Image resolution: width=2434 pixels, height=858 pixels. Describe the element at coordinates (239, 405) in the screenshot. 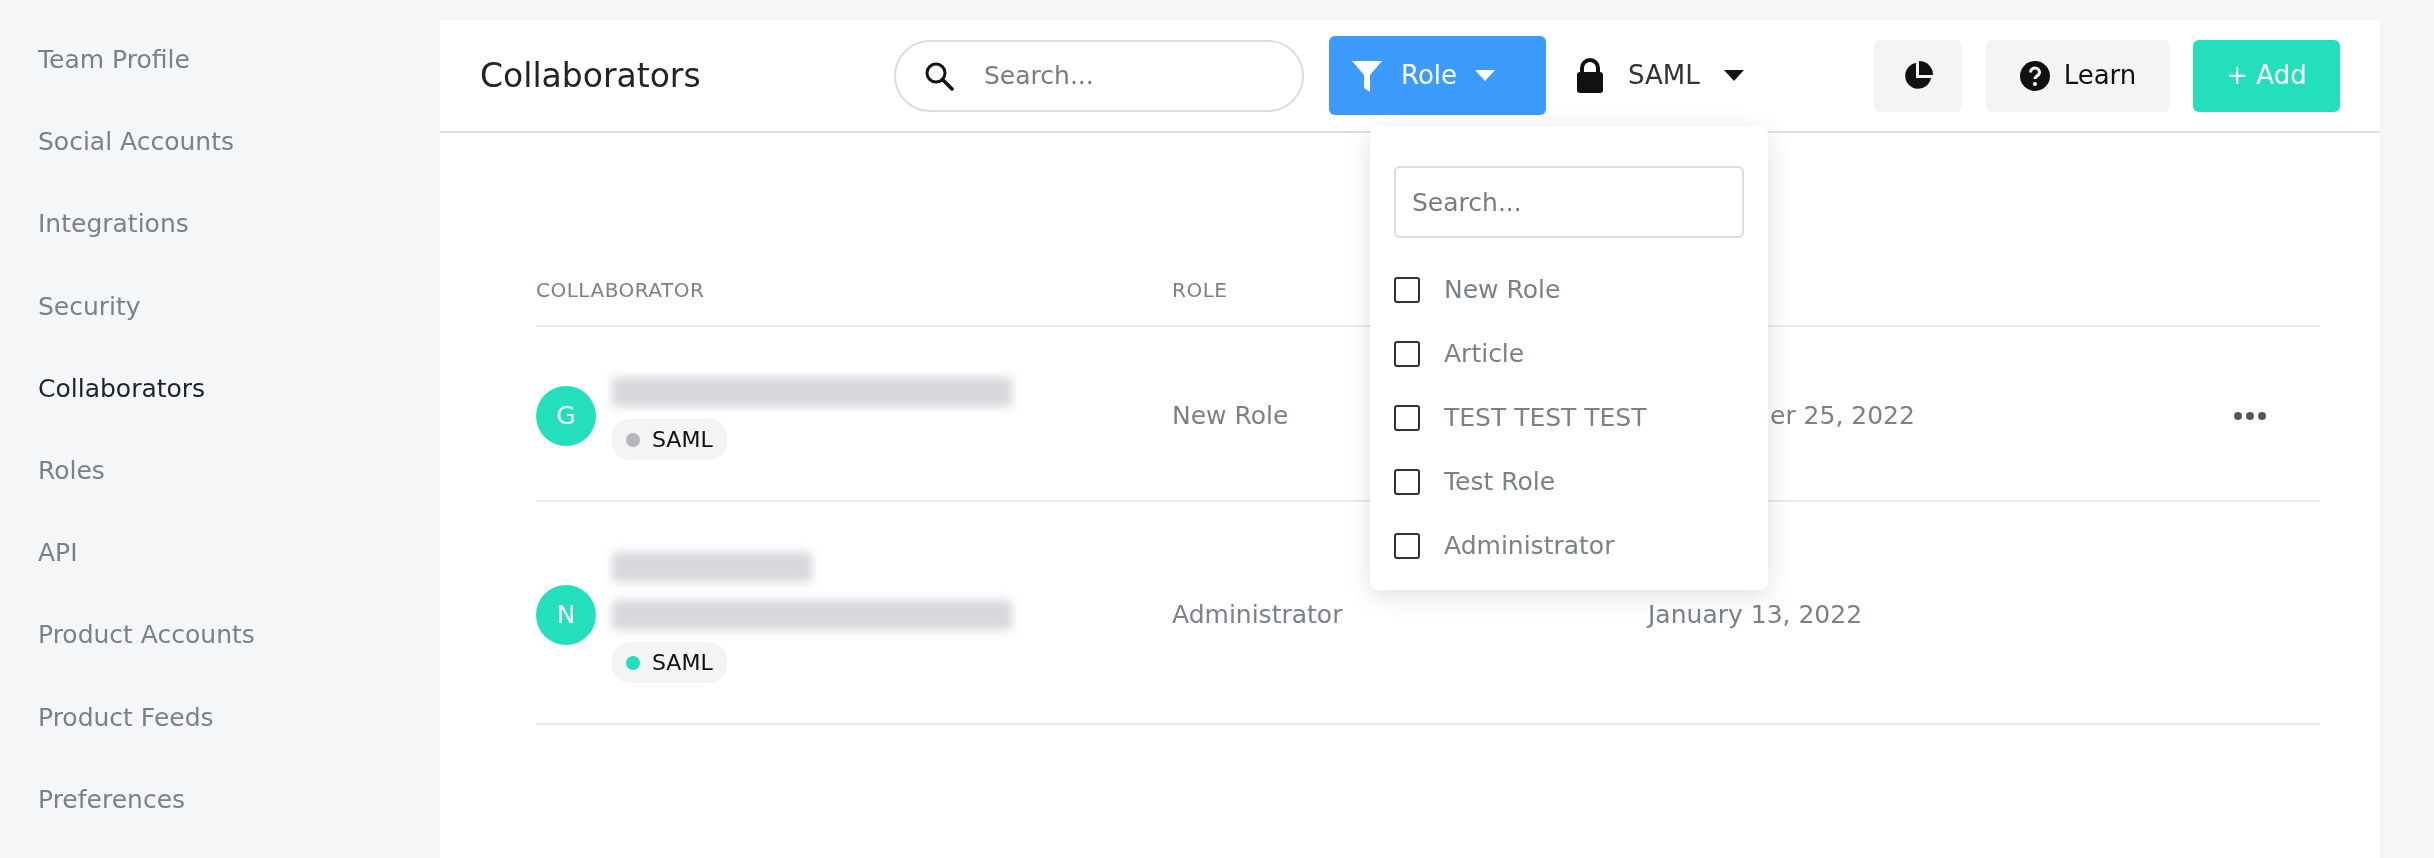

I see `sidebar-item: Collaborators` at that location.